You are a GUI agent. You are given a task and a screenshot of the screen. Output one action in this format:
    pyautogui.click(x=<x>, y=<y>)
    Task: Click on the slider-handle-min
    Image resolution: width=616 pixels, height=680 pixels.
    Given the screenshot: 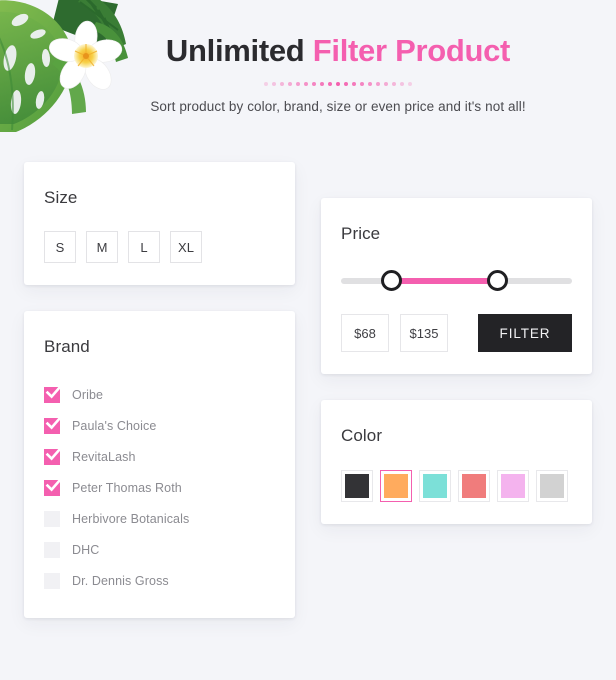 What is the action you would take?
    pyautogui.click(x=391, y=280)
    